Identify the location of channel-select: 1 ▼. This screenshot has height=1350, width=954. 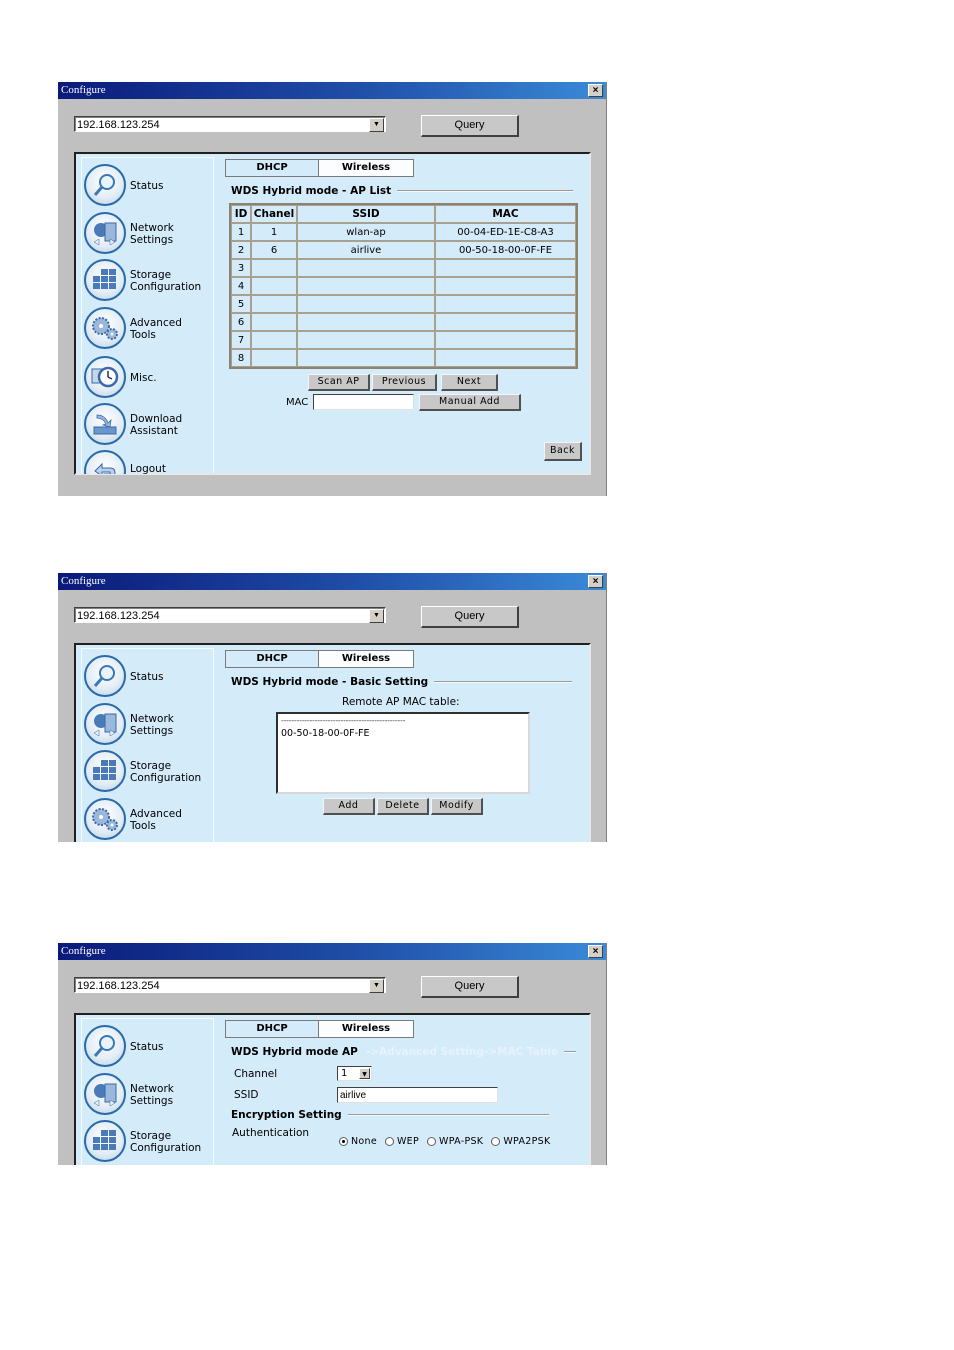
(354, 1073).